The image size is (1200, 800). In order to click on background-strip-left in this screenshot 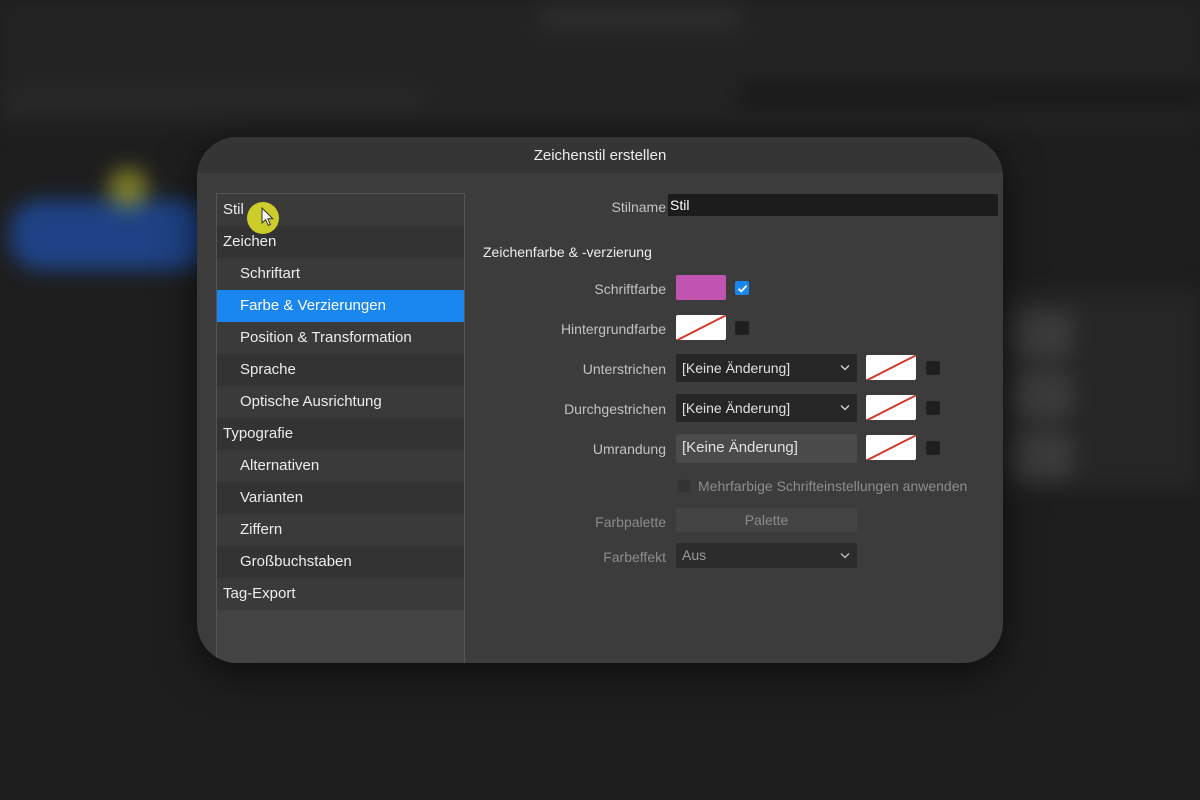, I will do `click(210, 101)`.